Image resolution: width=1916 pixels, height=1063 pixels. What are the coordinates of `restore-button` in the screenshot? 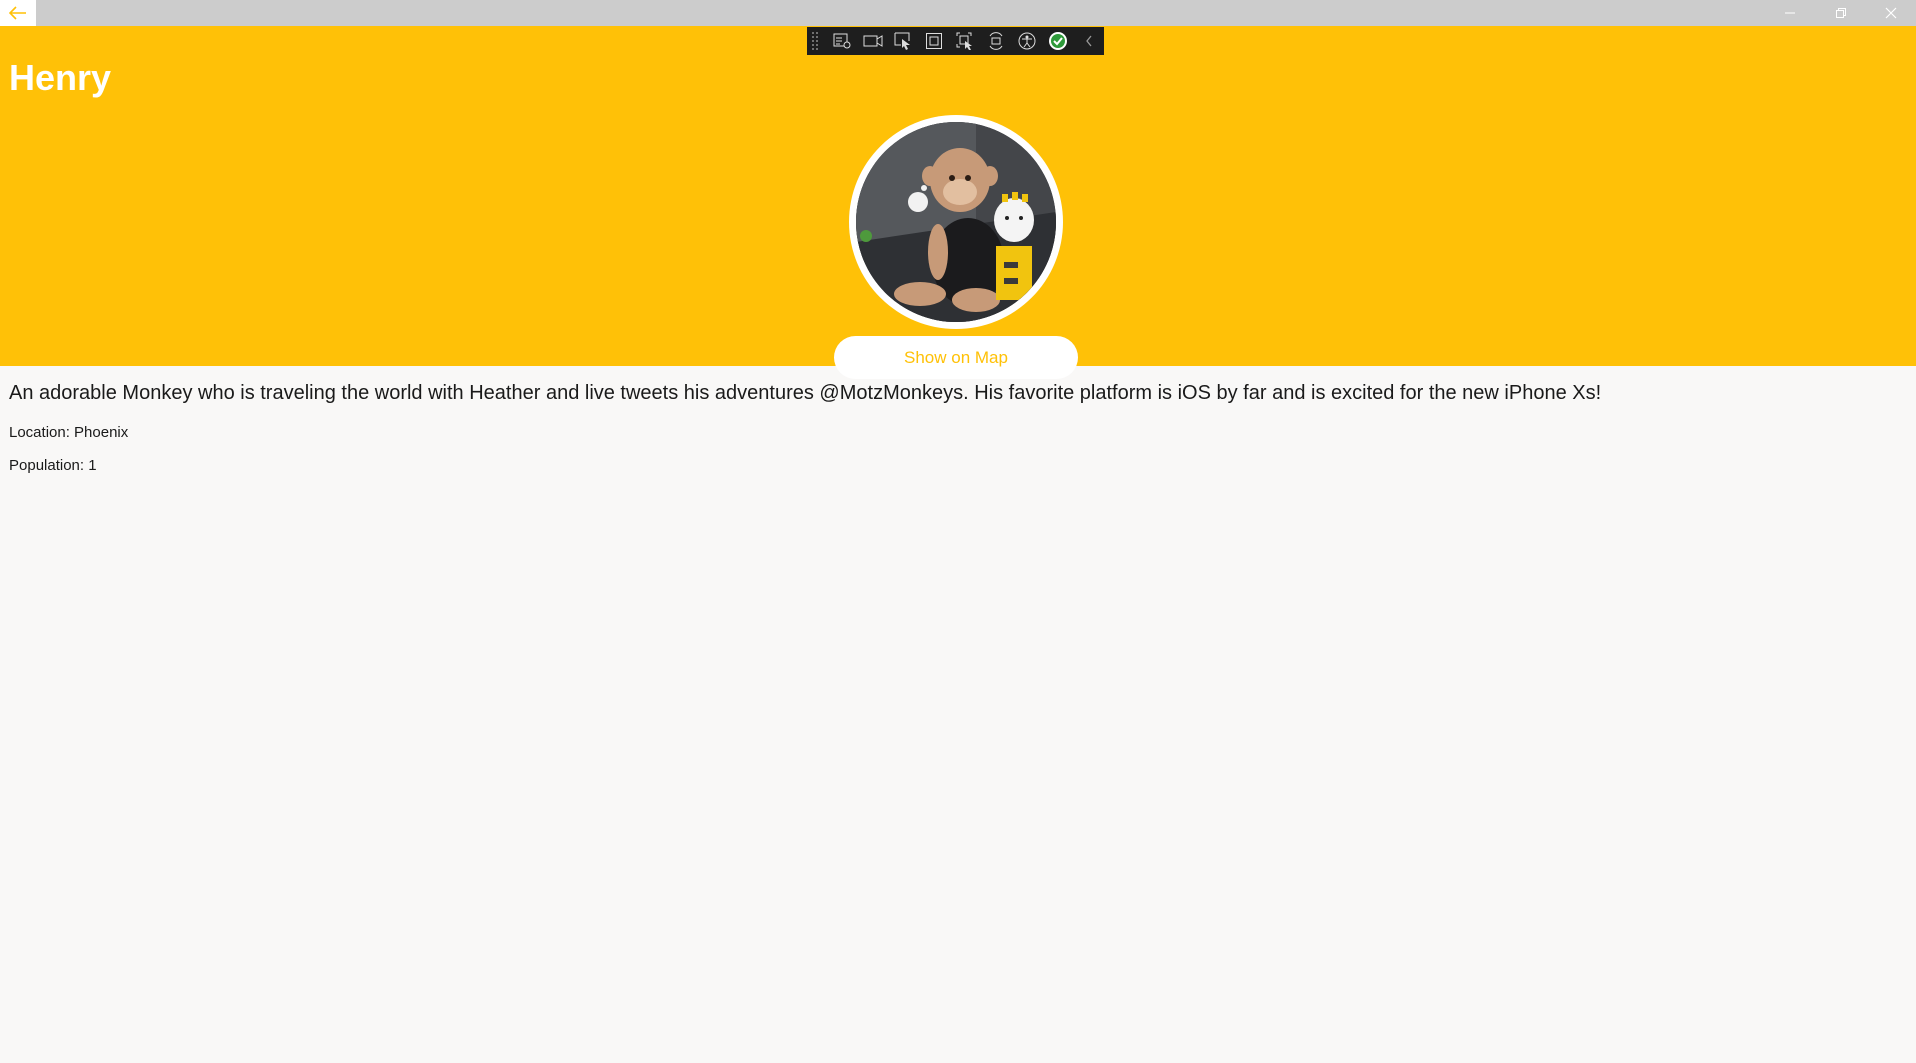 It's located at (1841, 13).